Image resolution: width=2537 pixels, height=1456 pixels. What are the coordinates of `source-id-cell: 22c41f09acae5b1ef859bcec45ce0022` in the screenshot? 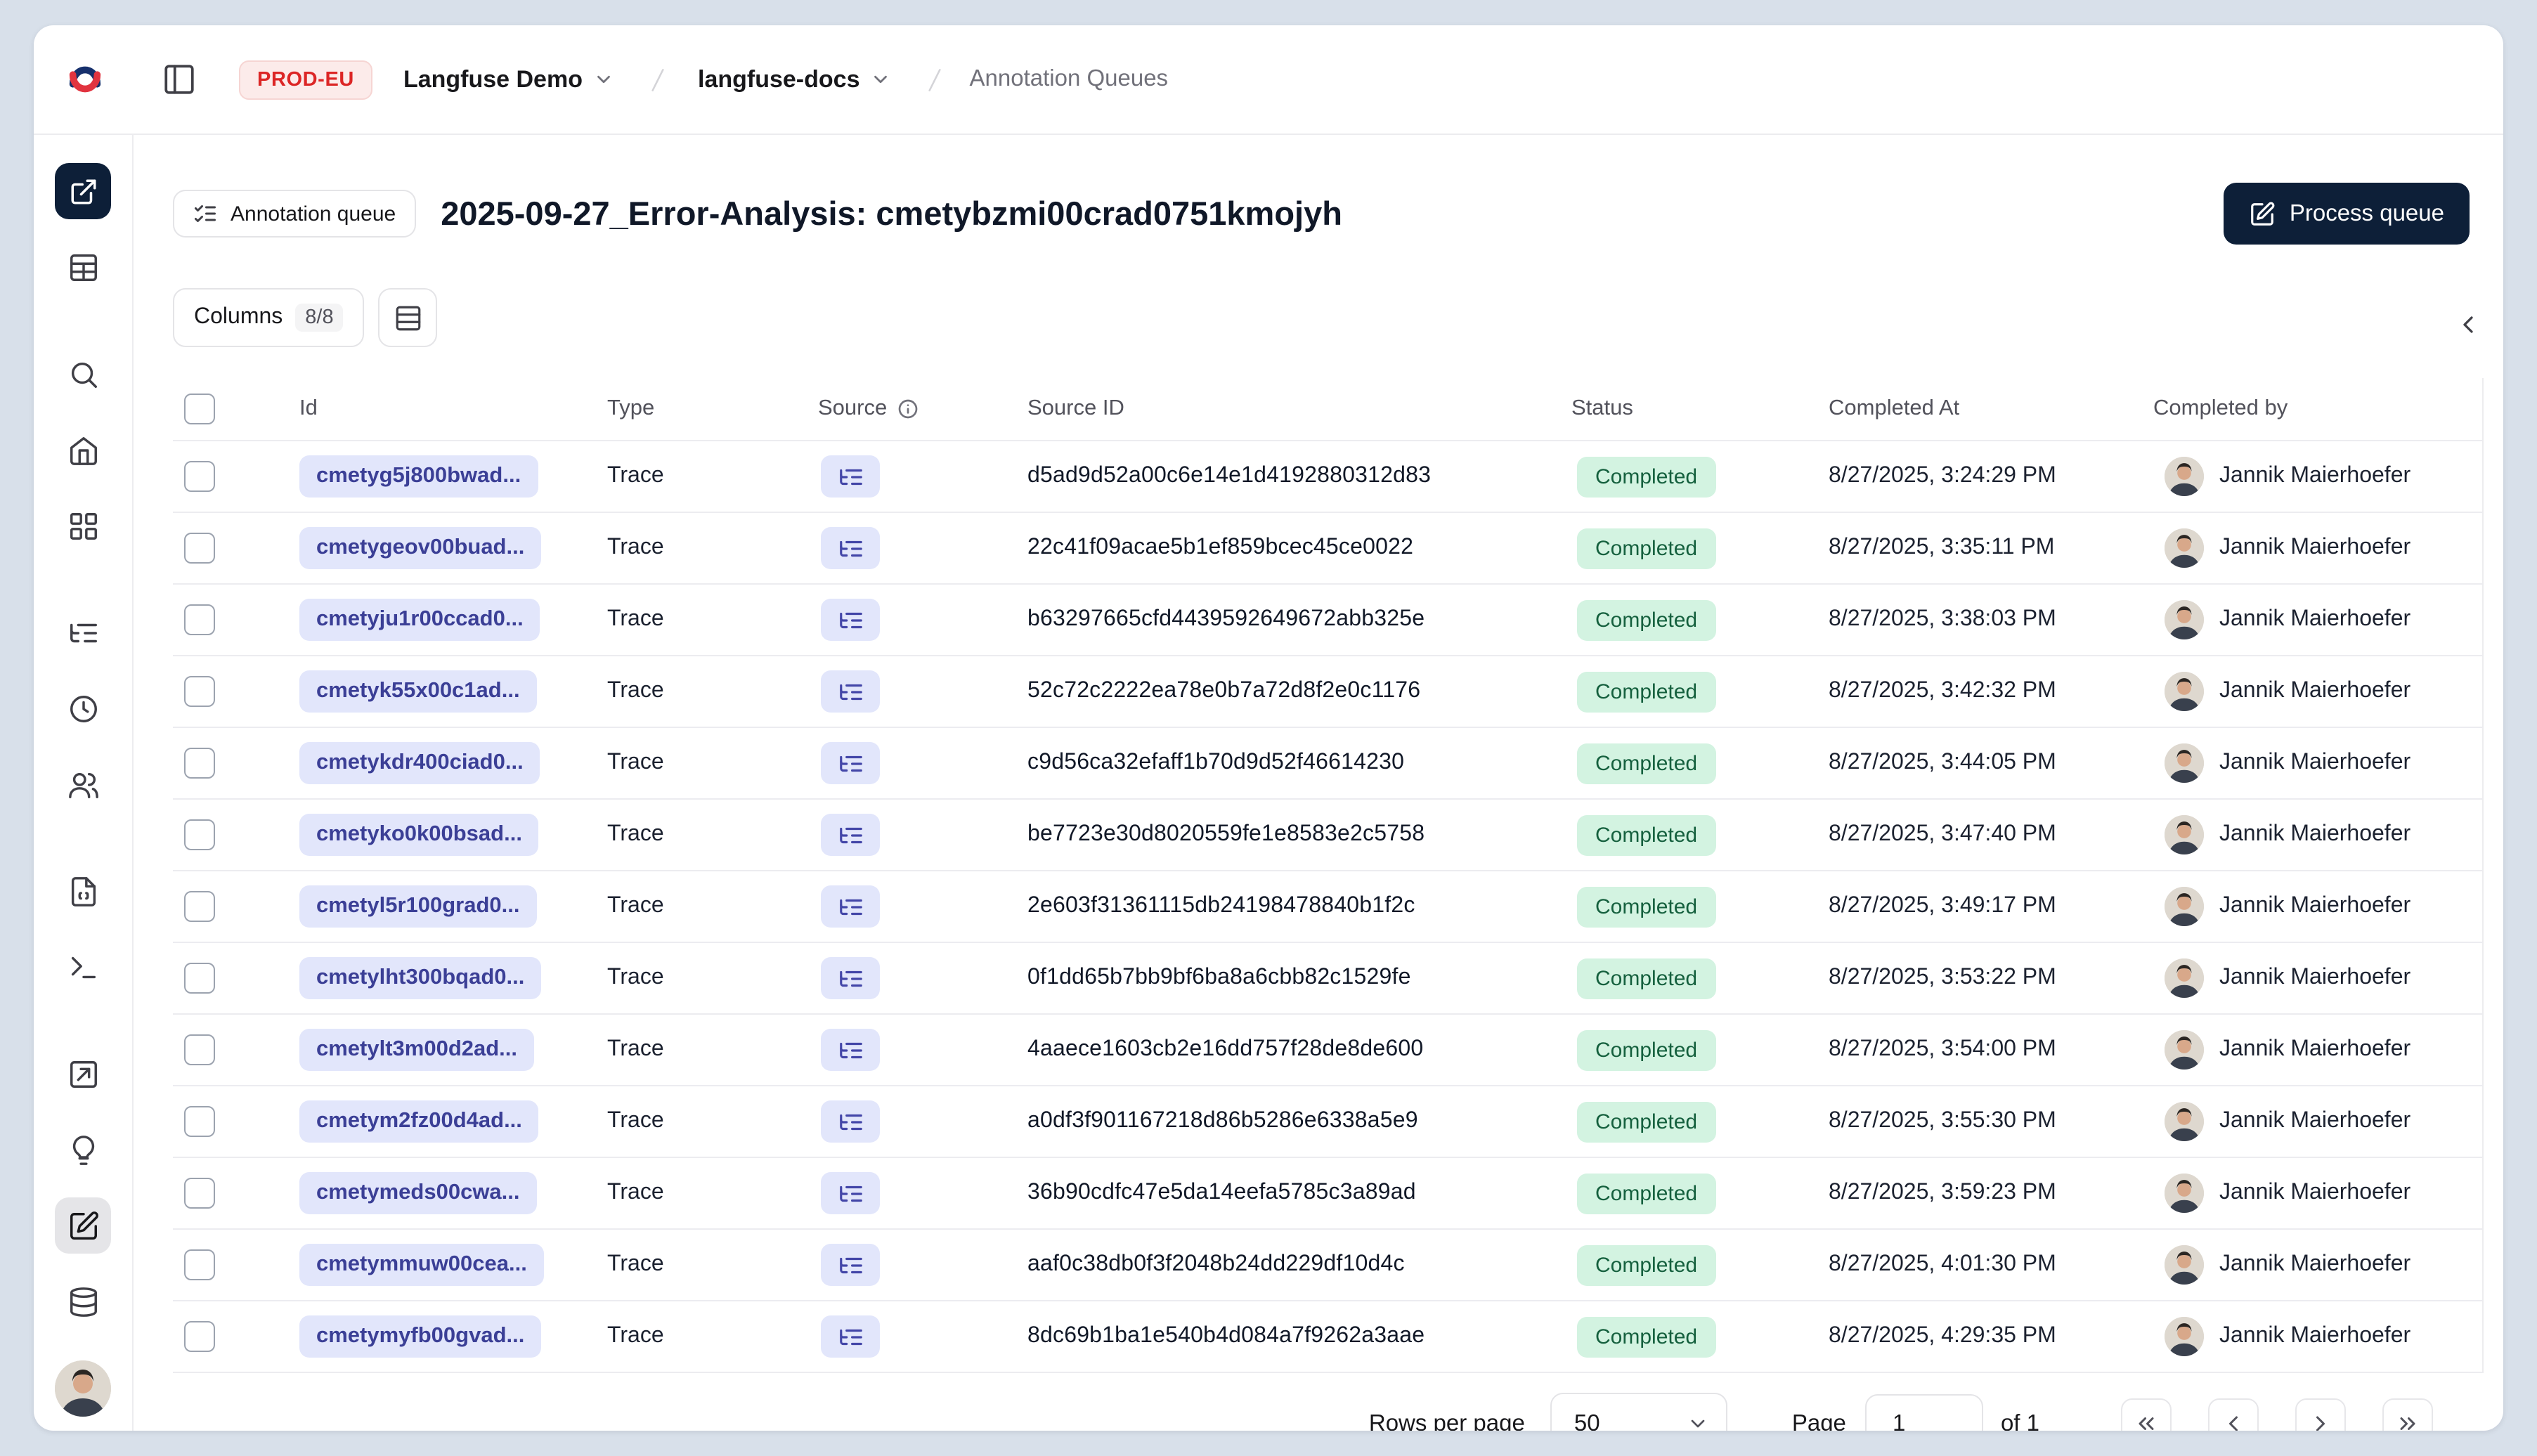 It's located at (1221, 547).